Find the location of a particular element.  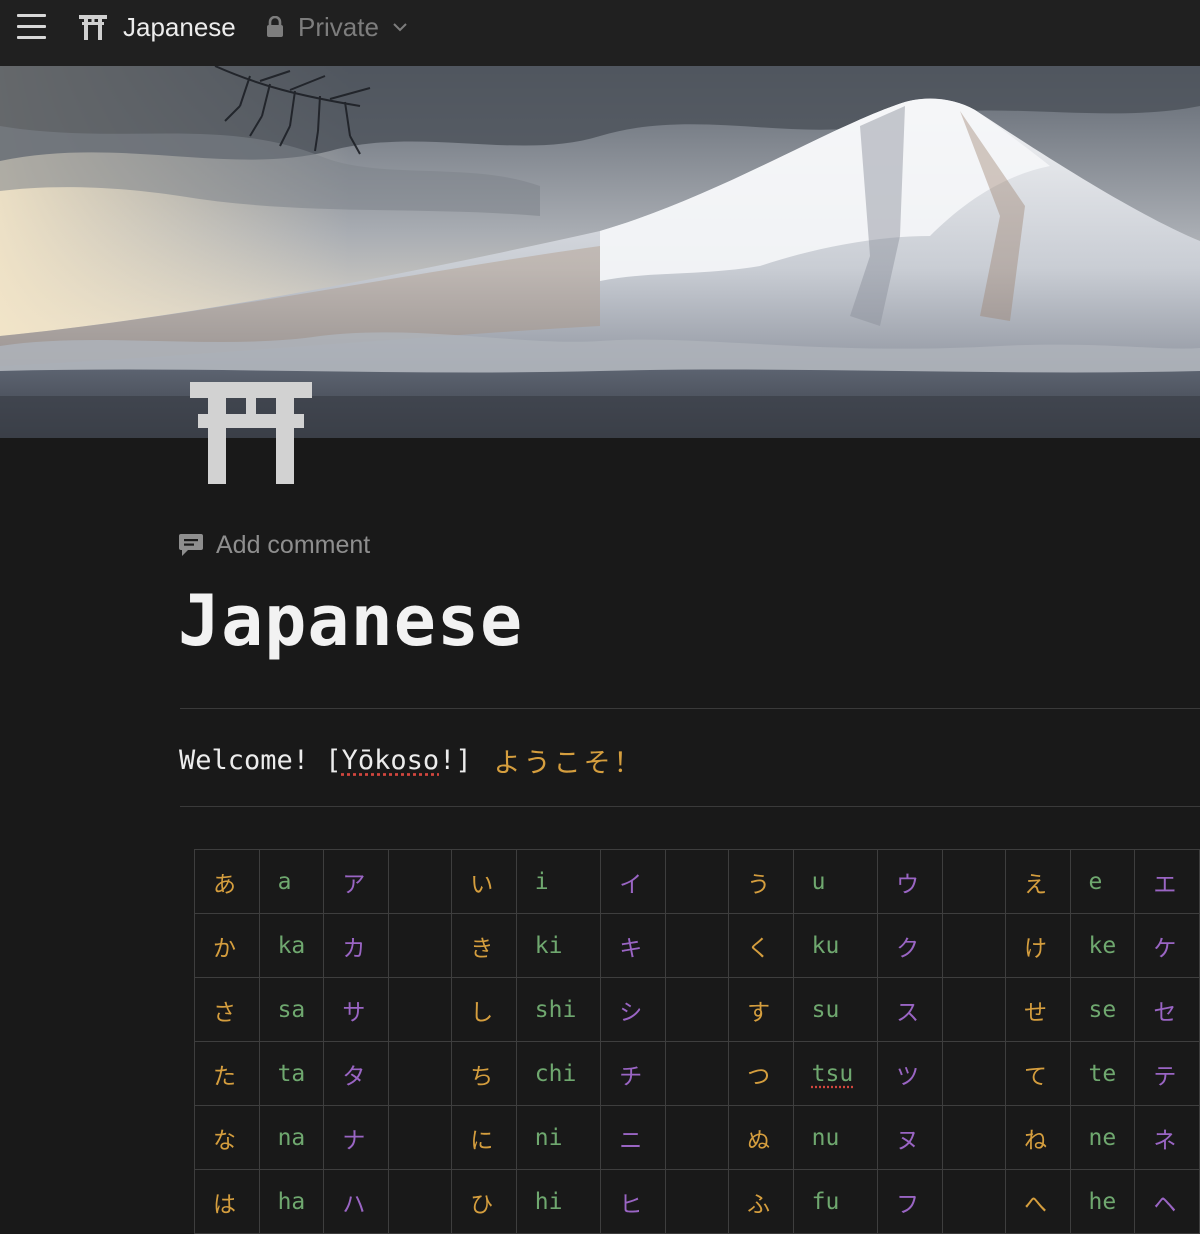

hiragana-cell: ふ is located at coordinates (761, 1202).